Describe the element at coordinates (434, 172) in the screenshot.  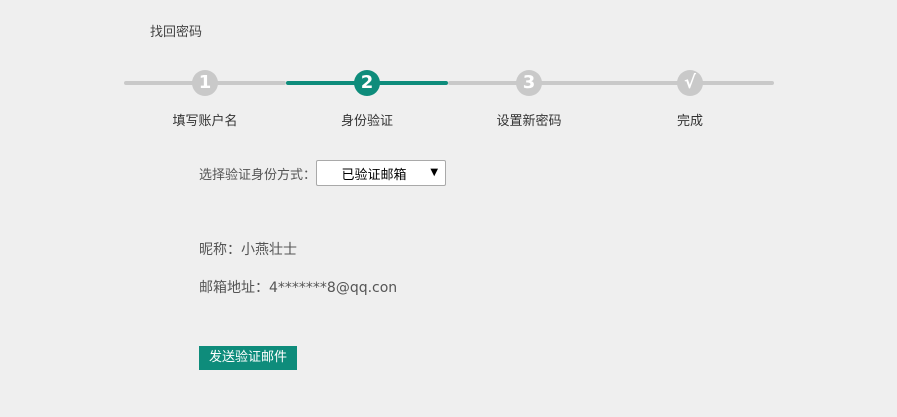
I see `caret-down-icon: ▼` at that location.